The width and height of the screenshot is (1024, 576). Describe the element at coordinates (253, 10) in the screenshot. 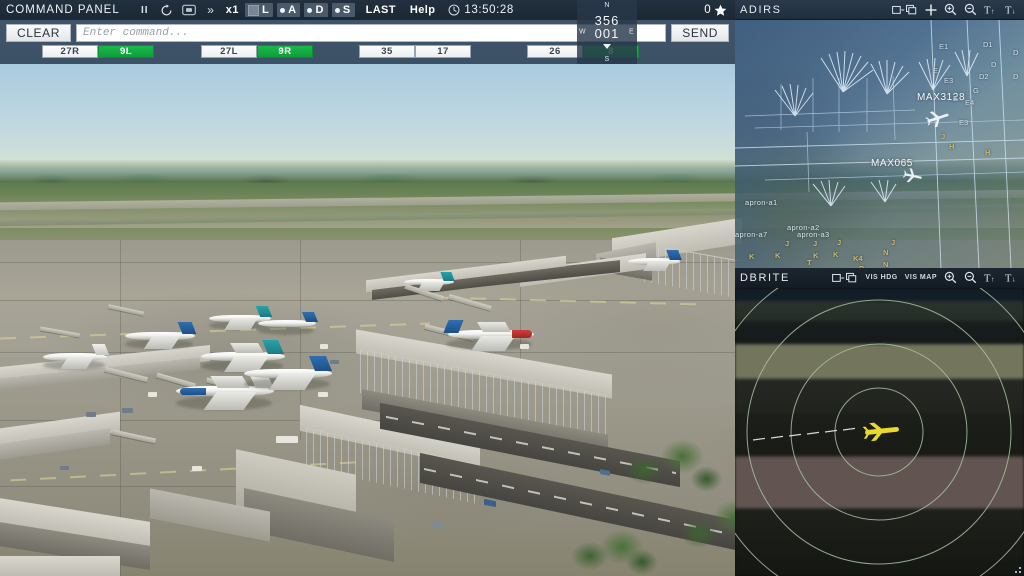

I see `square-swatch-icon` at that location.